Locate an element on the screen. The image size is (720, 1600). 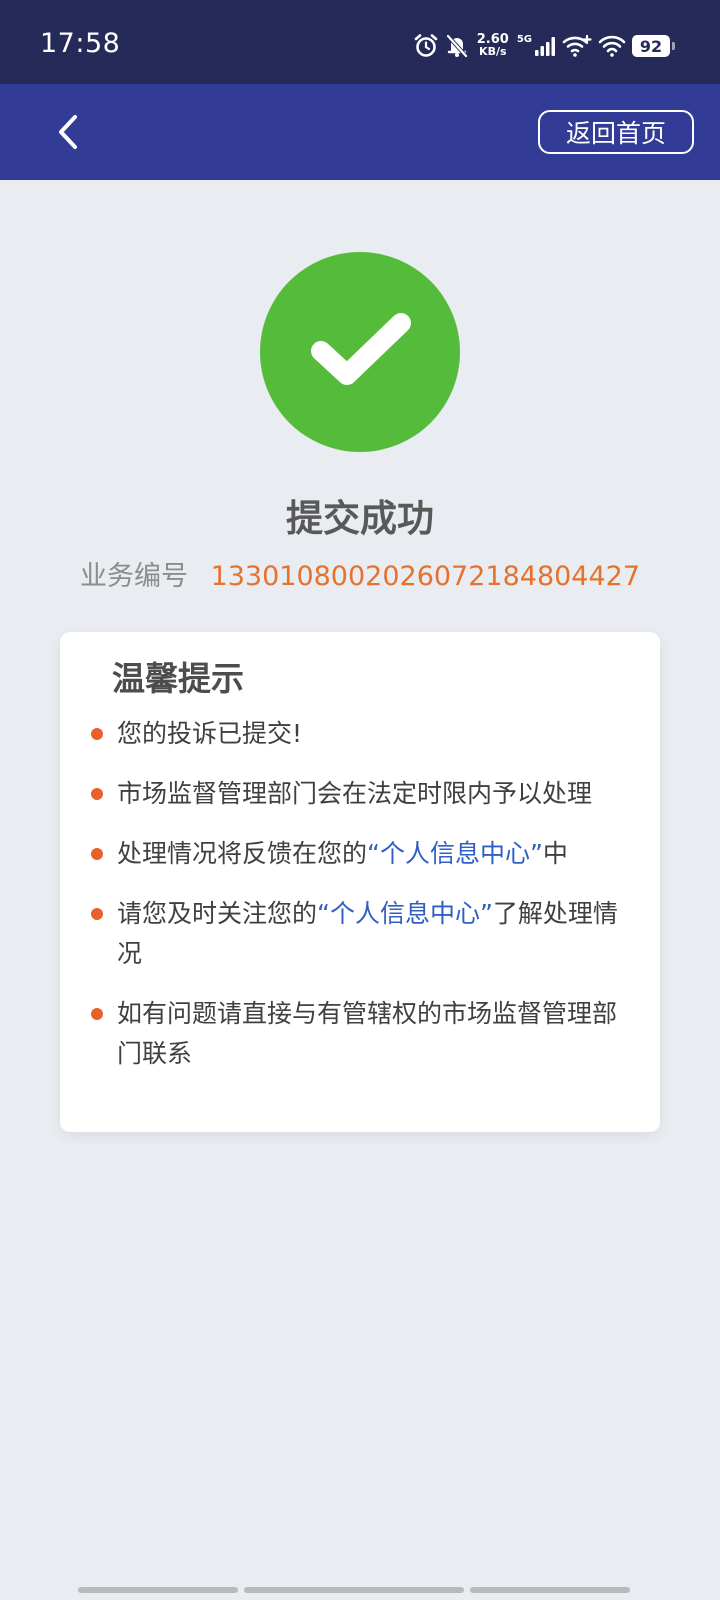
success-icon-circle is located at coordinates (360, 352).